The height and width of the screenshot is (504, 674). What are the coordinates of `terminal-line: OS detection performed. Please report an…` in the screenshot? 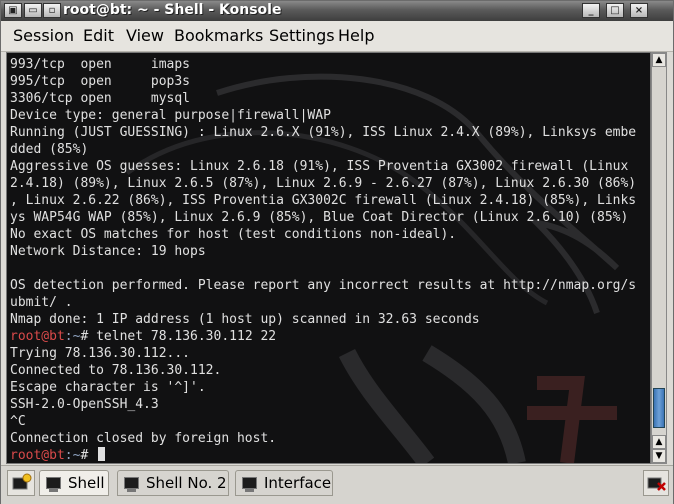 It's located at (330, 285).